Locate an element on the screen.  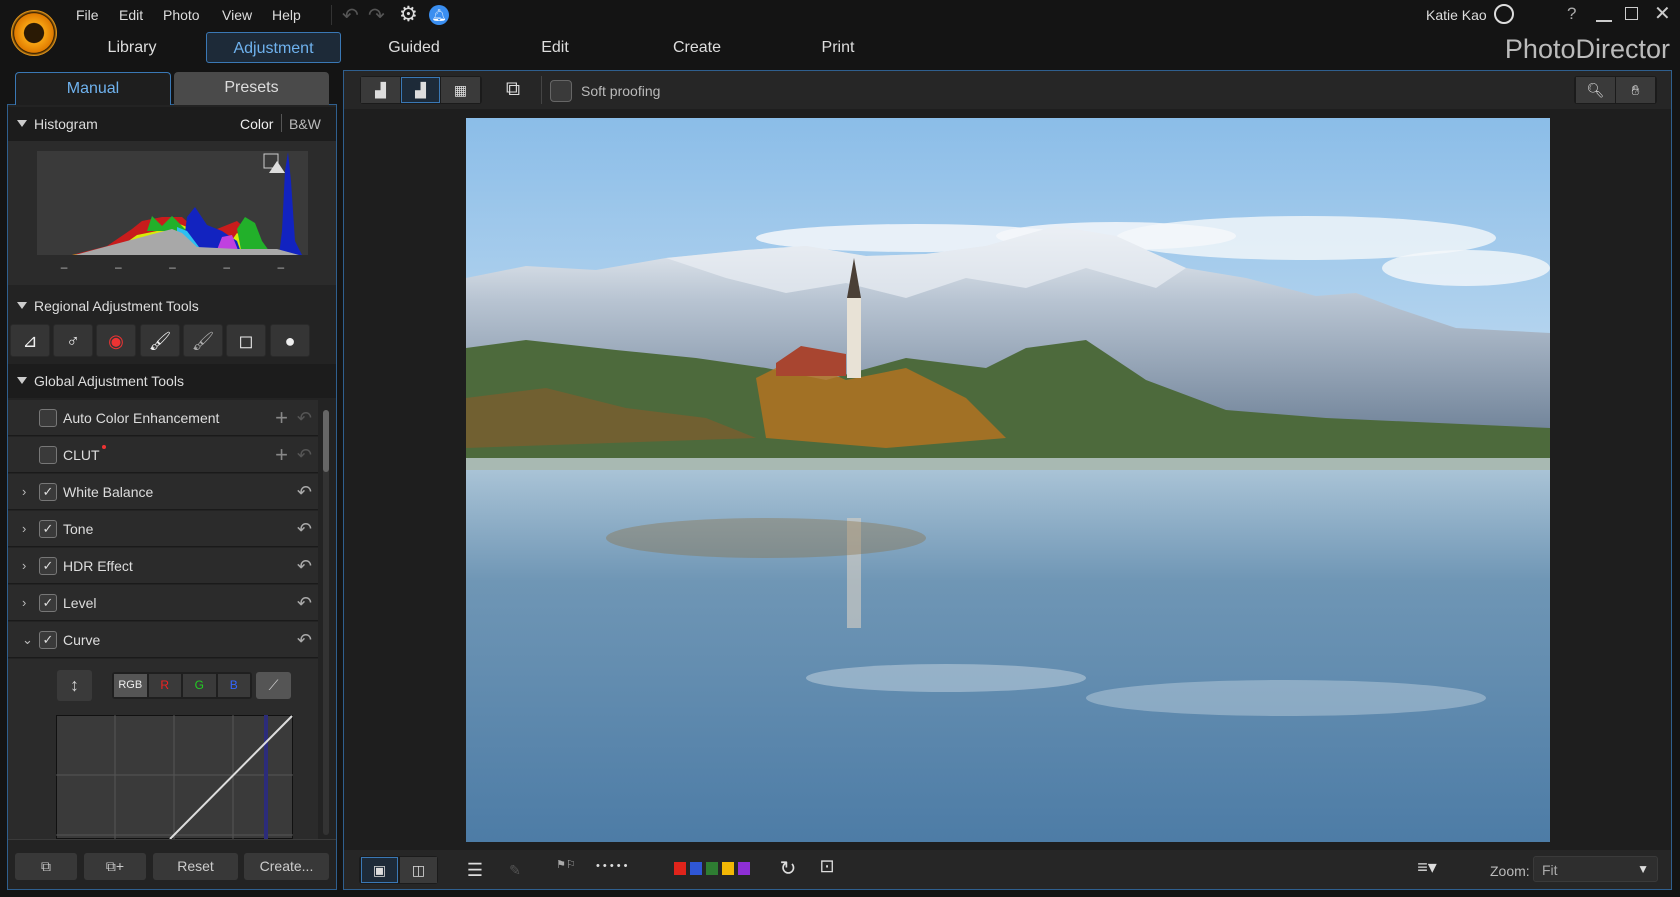
single-compare-icon: ▣ is located at coordinates (379, 870).